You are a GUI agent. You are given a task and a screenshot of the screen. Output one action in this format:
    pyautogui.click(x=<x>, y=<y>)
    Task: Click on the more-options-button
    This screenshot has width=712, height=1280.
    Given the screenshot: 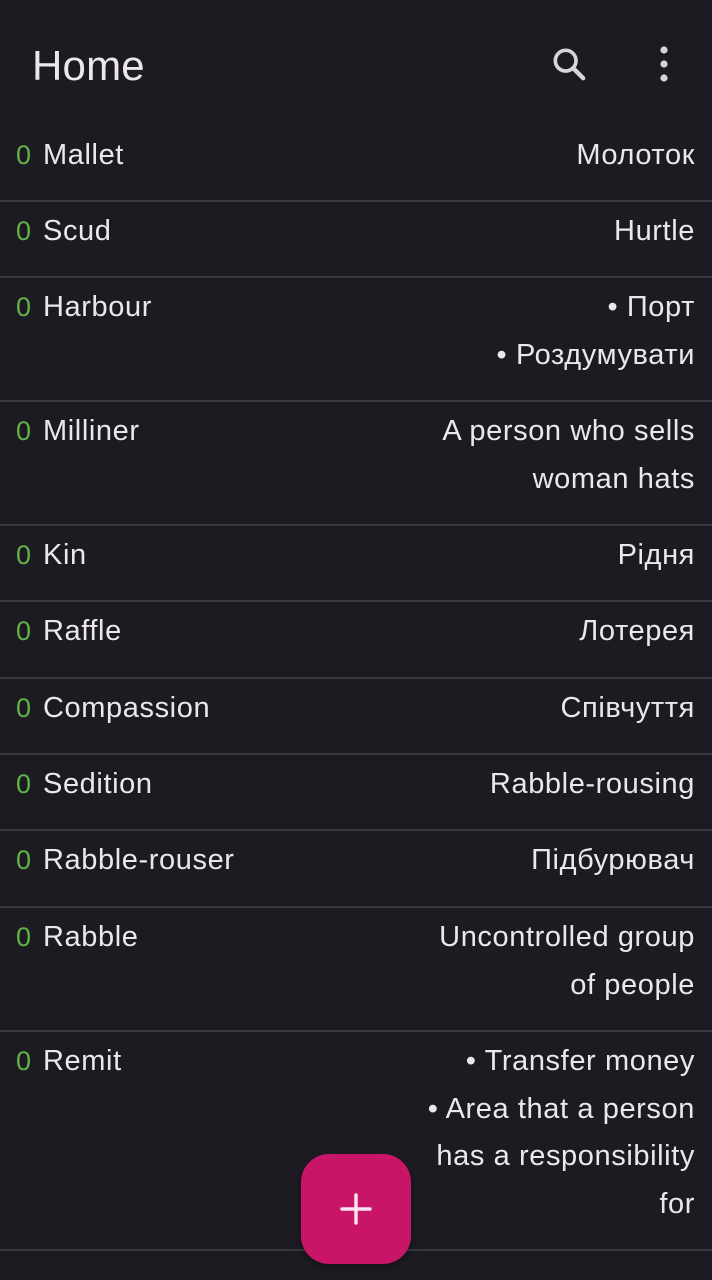 What is the action you would take?
    pyautogui.click(x=664, y=64)
    